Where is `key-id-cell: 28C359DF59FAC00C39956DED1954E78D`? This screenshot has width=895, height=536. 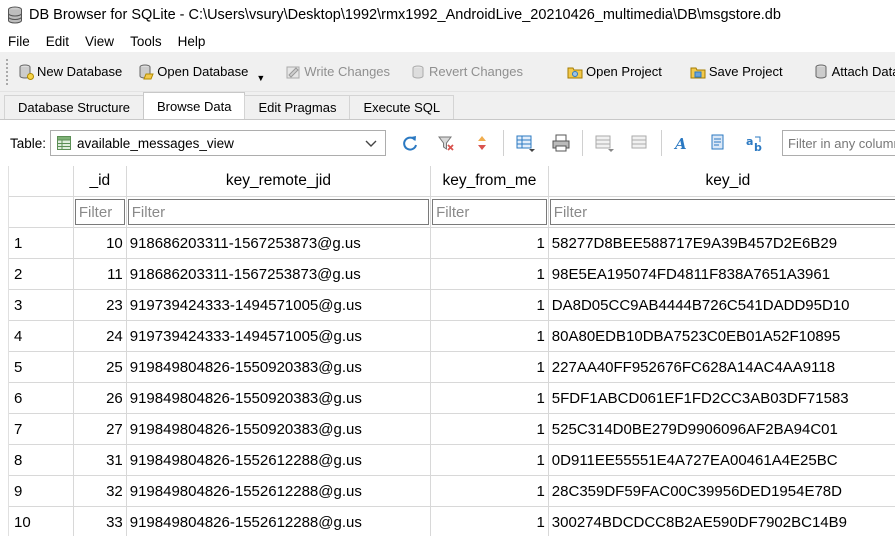
key-id-cell: 28C359DF59FAC00C39956DED1954E78D is located at coordinates (721, 491).